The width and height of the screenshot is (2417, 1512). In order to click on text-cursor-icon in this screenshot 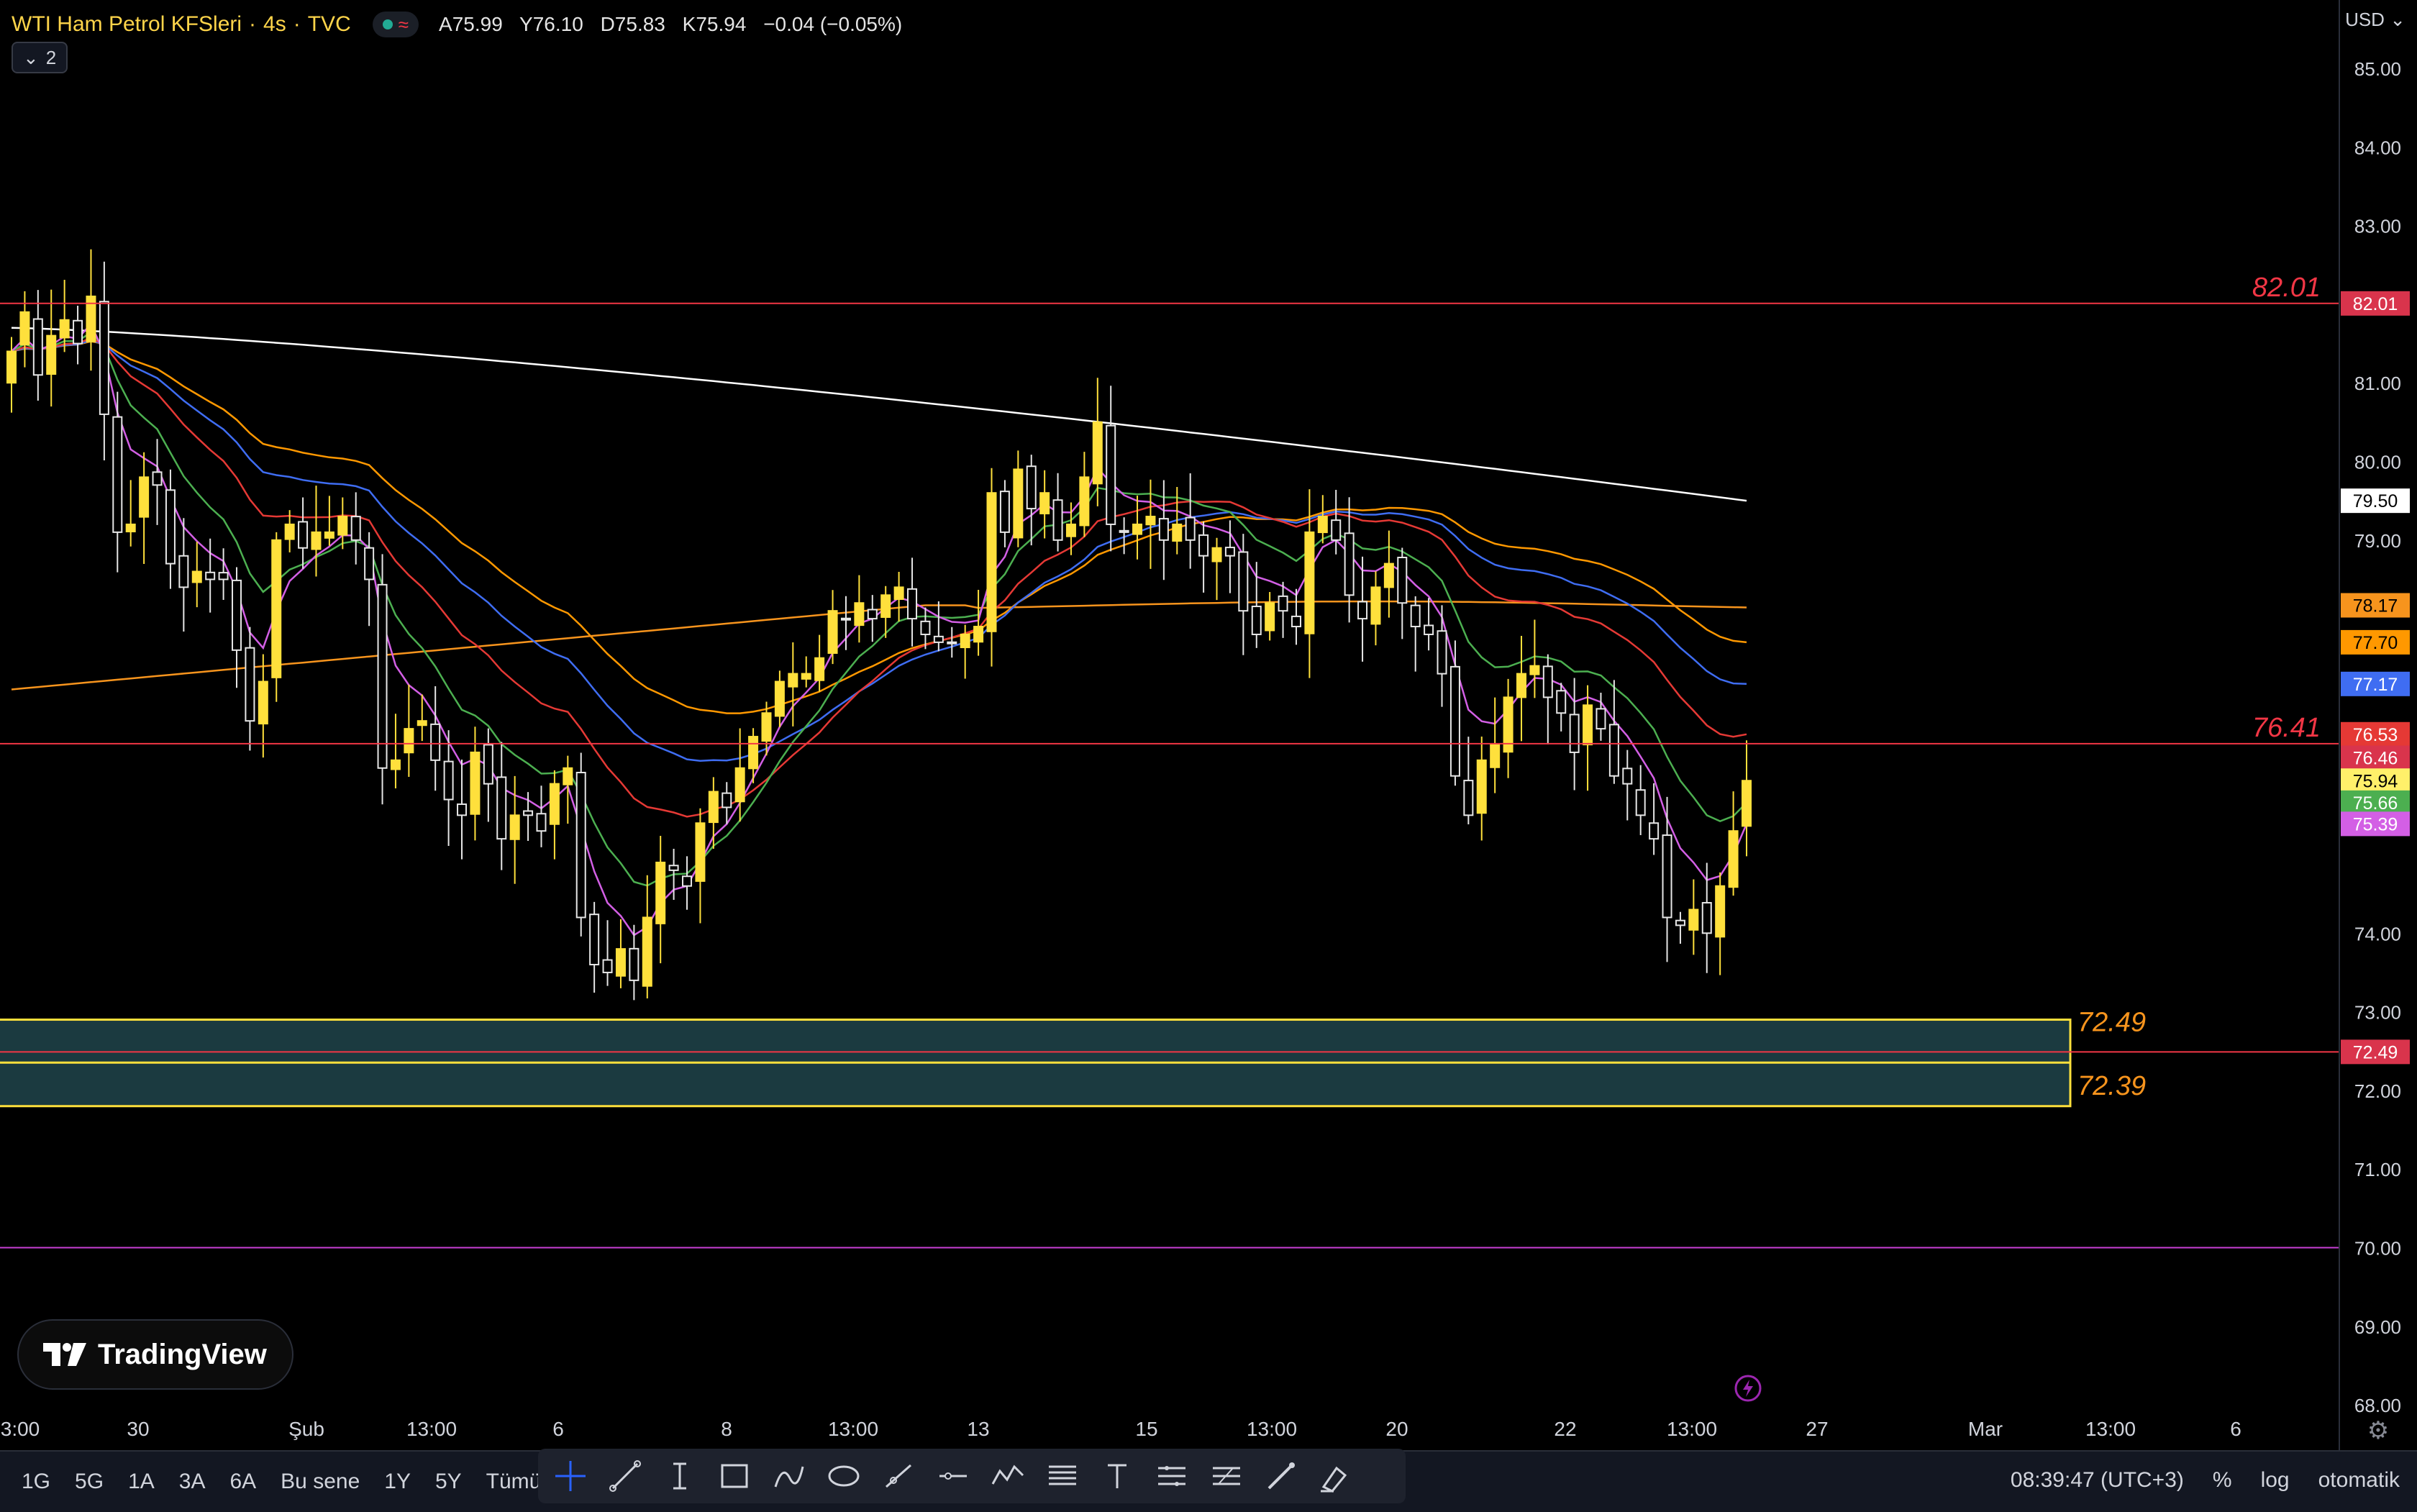, I will do `click(679, 1476)`.